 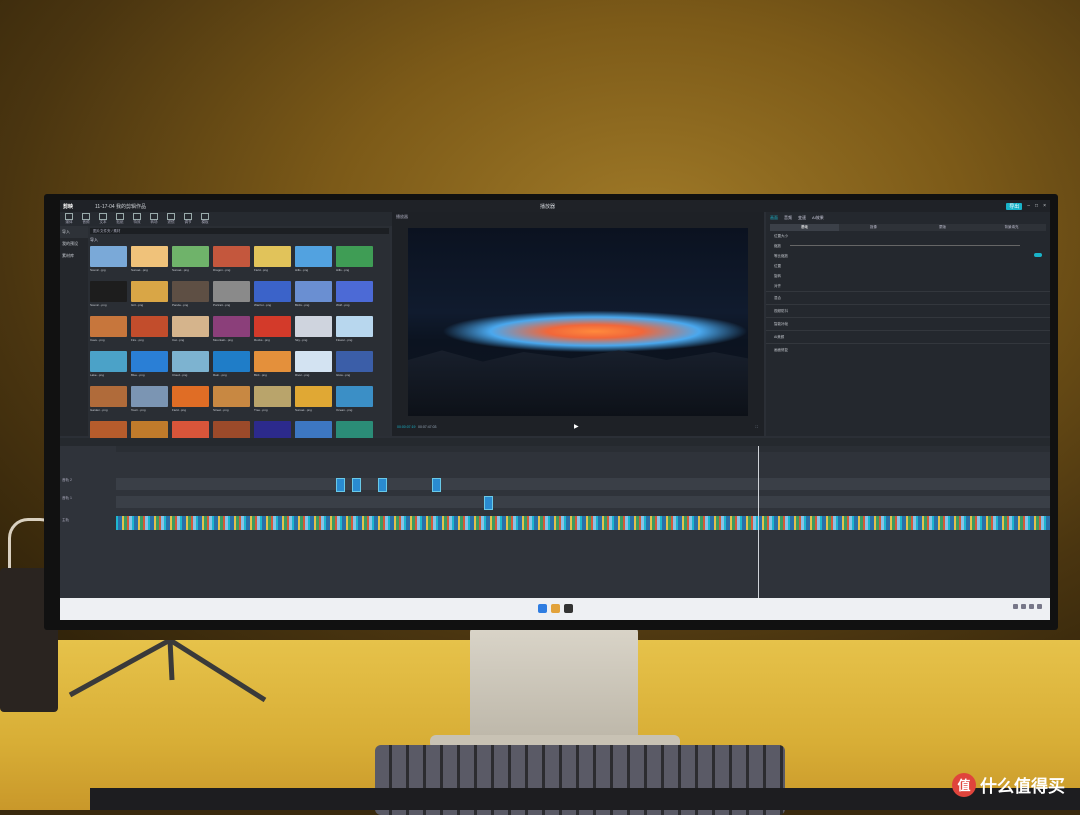 I want to click on media-tile: Blue...png, so click(x=150, y=367).